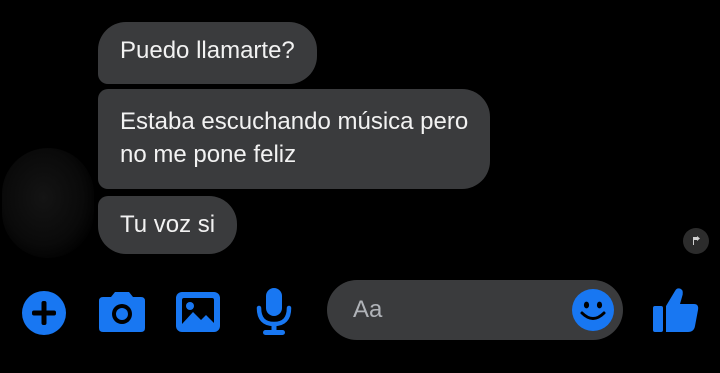 Image resolution: width=720 pixels, height=373 pixels. I want to click on message-text: Tu voz si, so click(168, 224).